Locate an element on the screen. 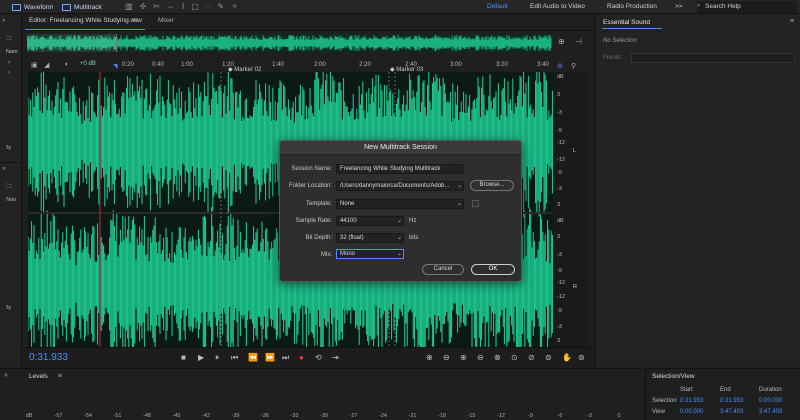 This screenshot has height=420, width=800. ok-button: OK is located at coordinates (493, 269).